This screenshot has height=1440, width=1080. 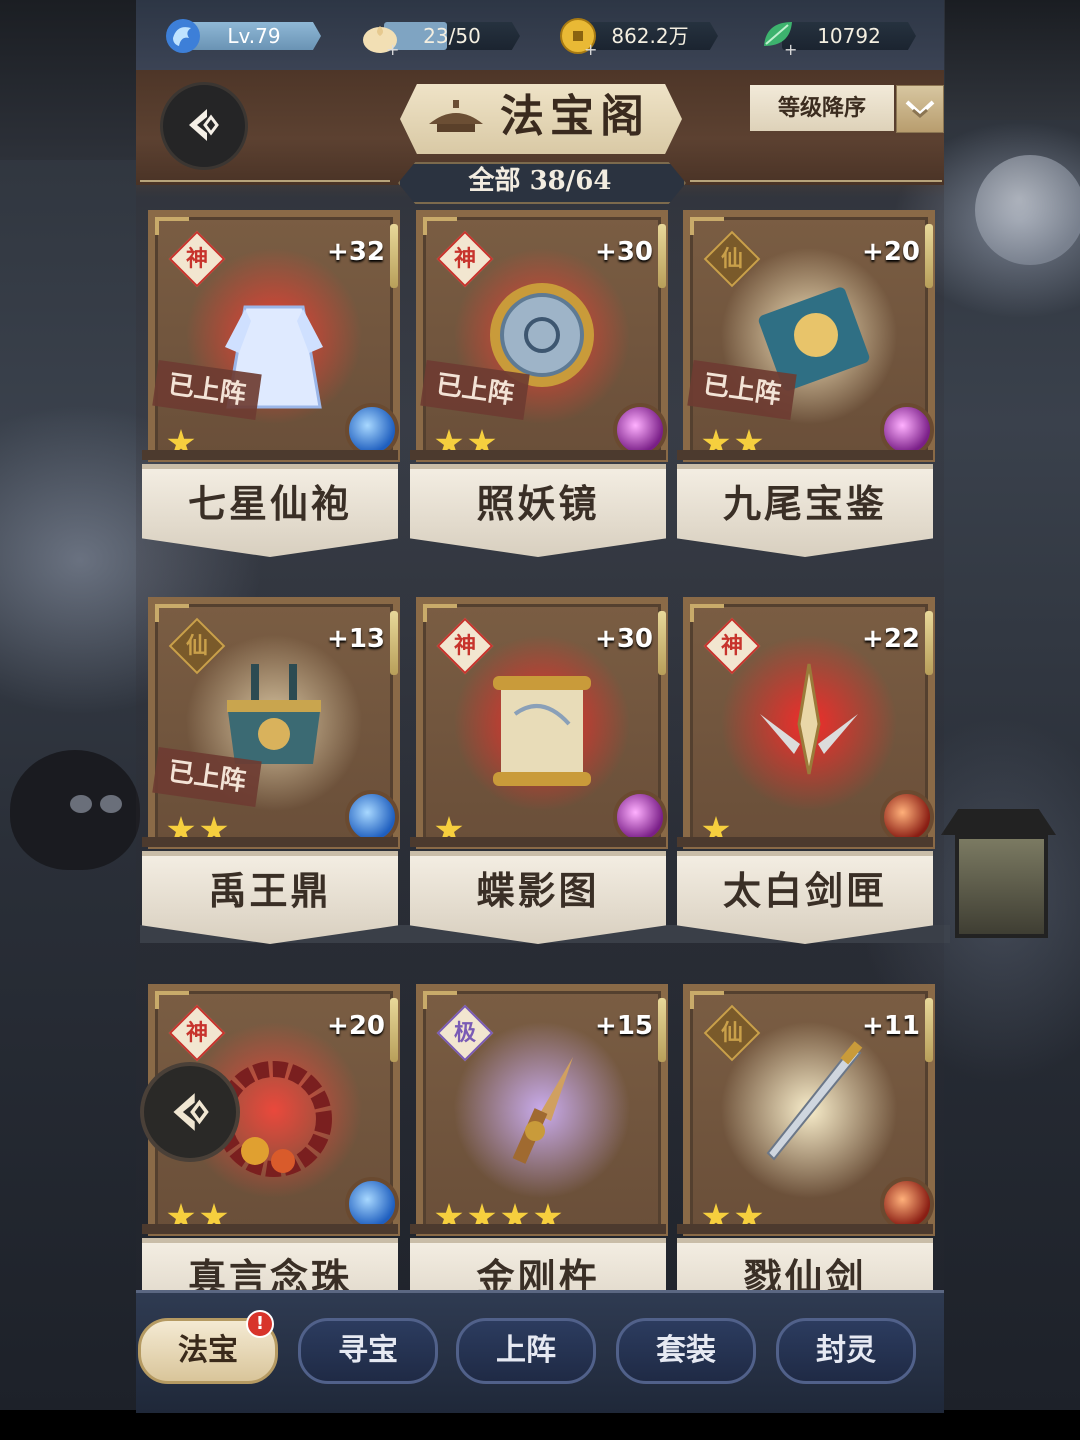 I want to click on item-frame: 神 +30, so click(x=542, y=723).